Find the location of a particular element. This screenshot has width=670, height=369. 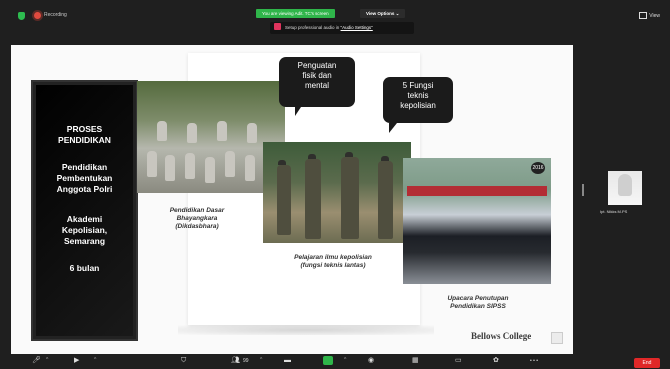

video-icon: ▶︎ is located at coordinates (76, 361).